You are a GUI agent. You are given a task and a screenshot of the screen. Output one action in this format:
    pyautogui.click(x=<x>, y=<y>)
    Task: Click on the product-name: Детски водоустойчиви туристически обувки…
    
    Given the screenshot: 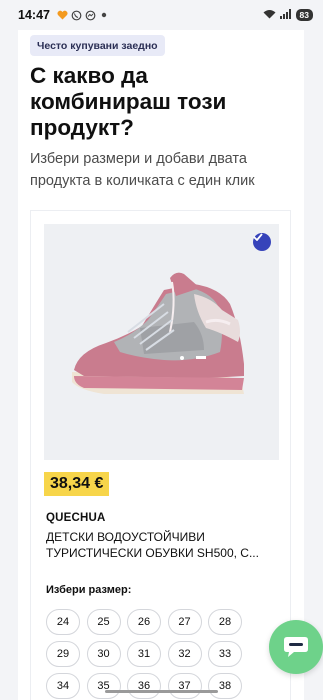 What is the action you would take?
    pyautogui.click(x=164, y=545)
    